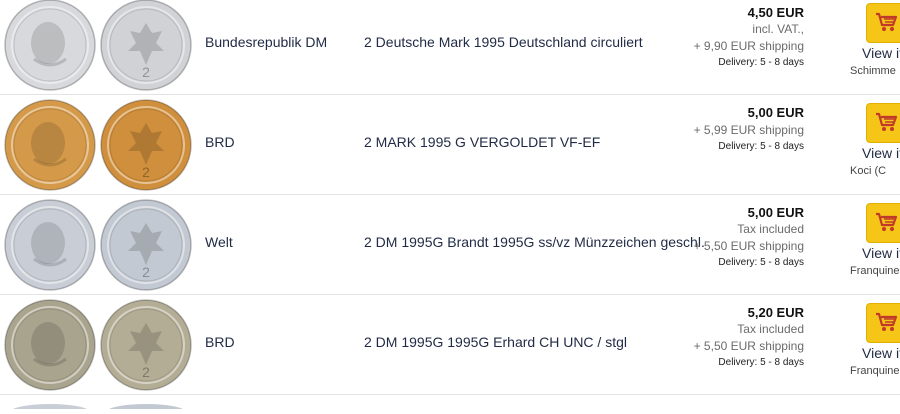 The image size is (900, 414). I want to click on shipping-cost: + 9,90 EUR shipping, so click(748, 46).